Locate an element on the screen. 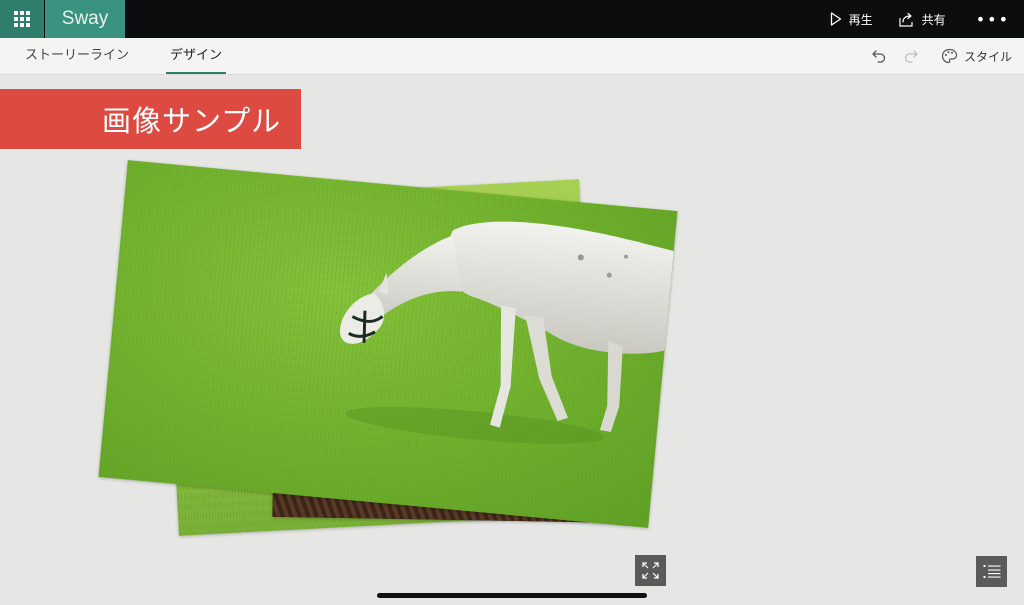  page-title: 画像サンプル is located at coordinates (150, 119).